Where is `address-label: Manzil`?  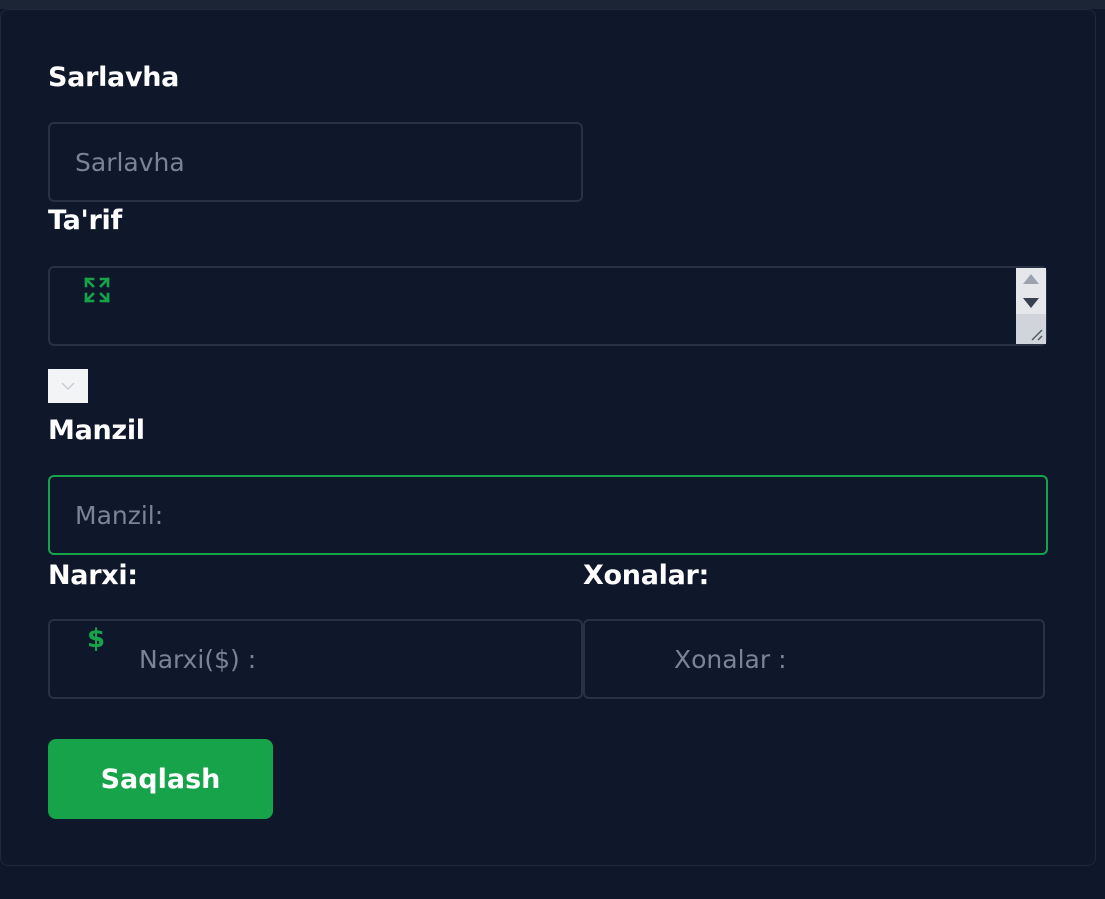
address-label: Manzil is located at coordinates (96, 430).